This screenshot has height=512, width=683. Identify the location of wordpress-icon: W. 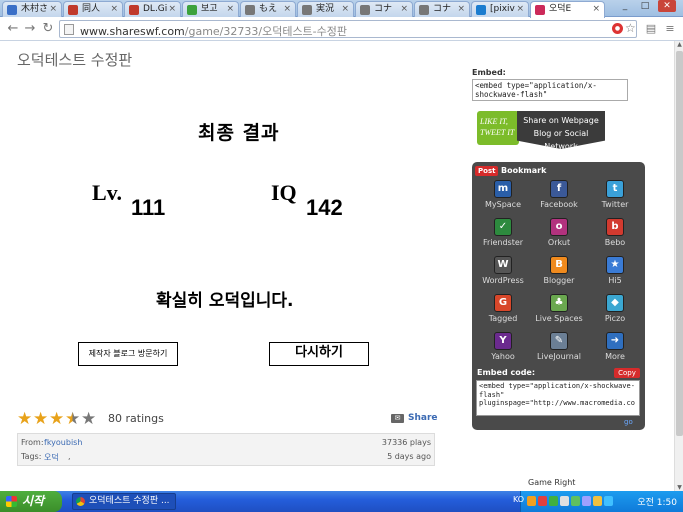
(503, 265).